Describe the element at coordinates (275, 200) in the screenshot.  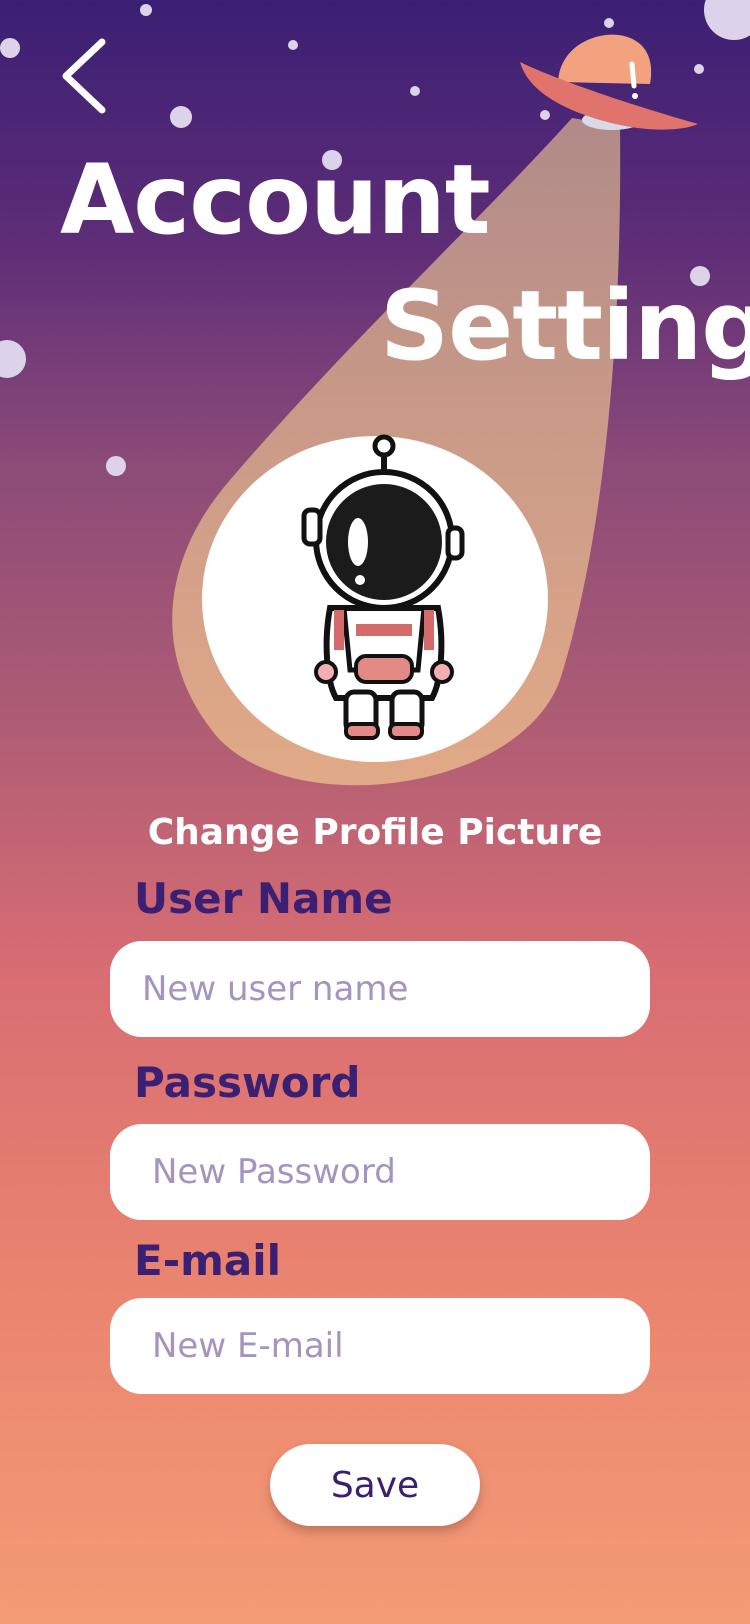
I see `page-title-line1: Account` at that location.